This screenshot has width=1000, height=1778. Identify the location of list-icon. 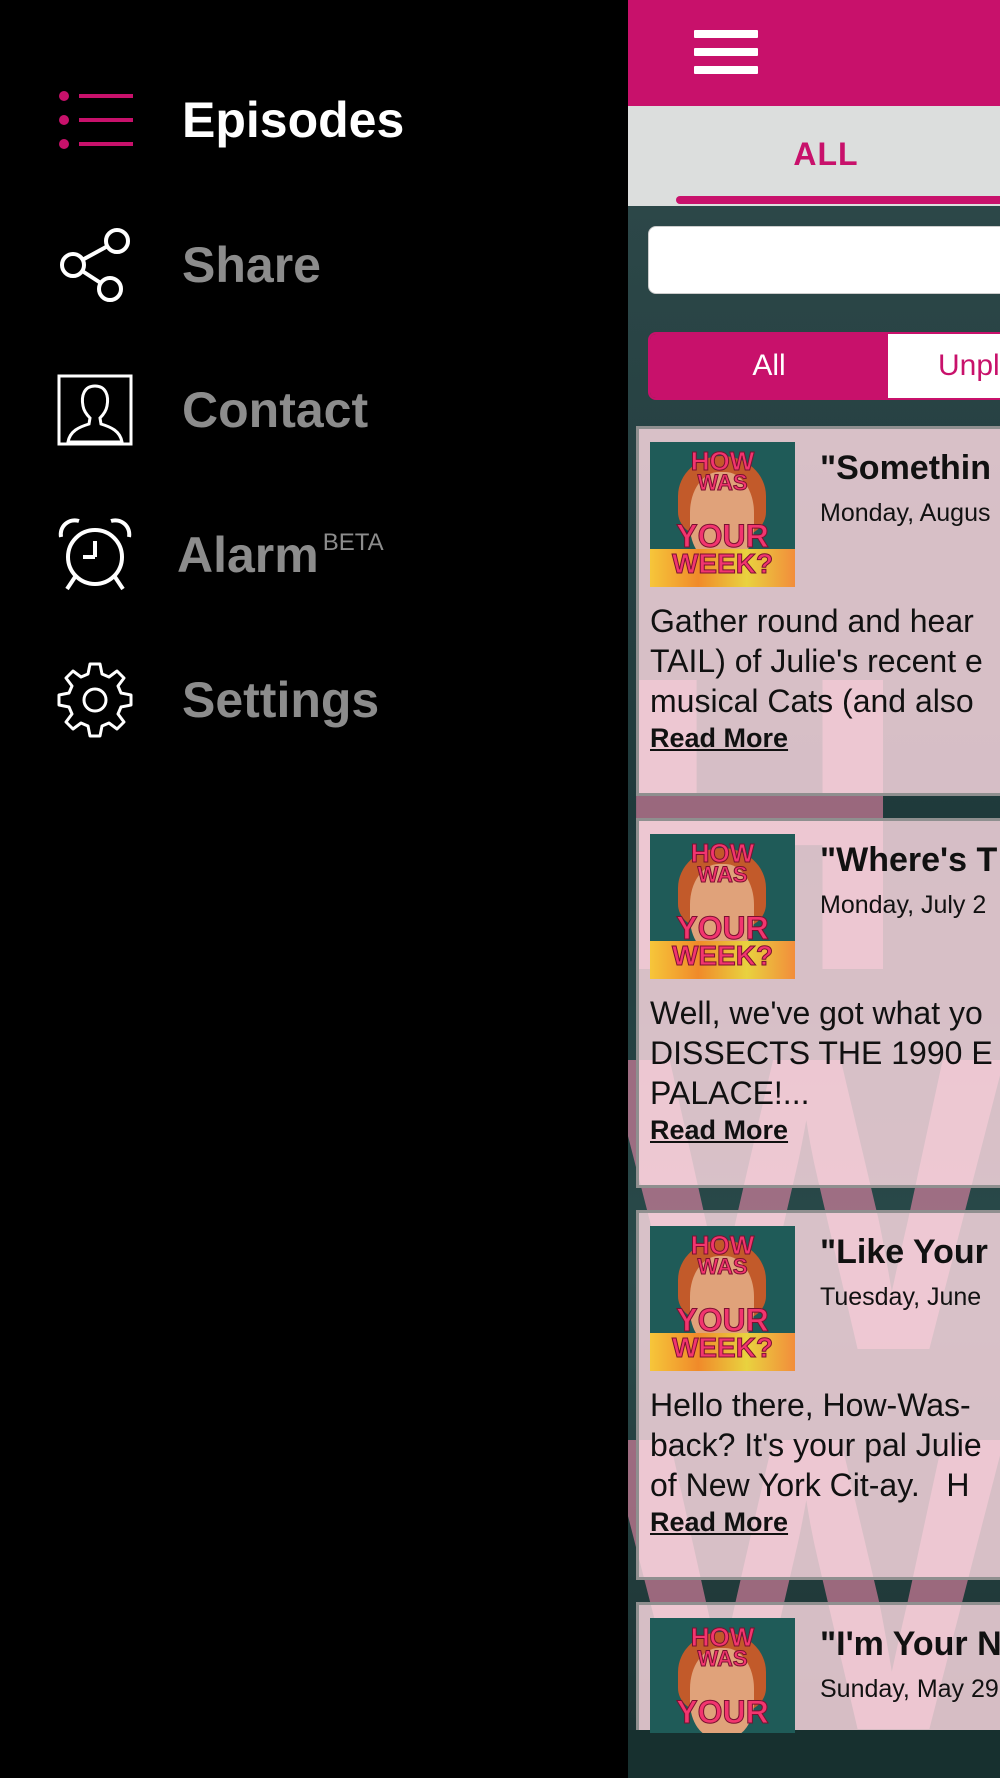
(95, 120).